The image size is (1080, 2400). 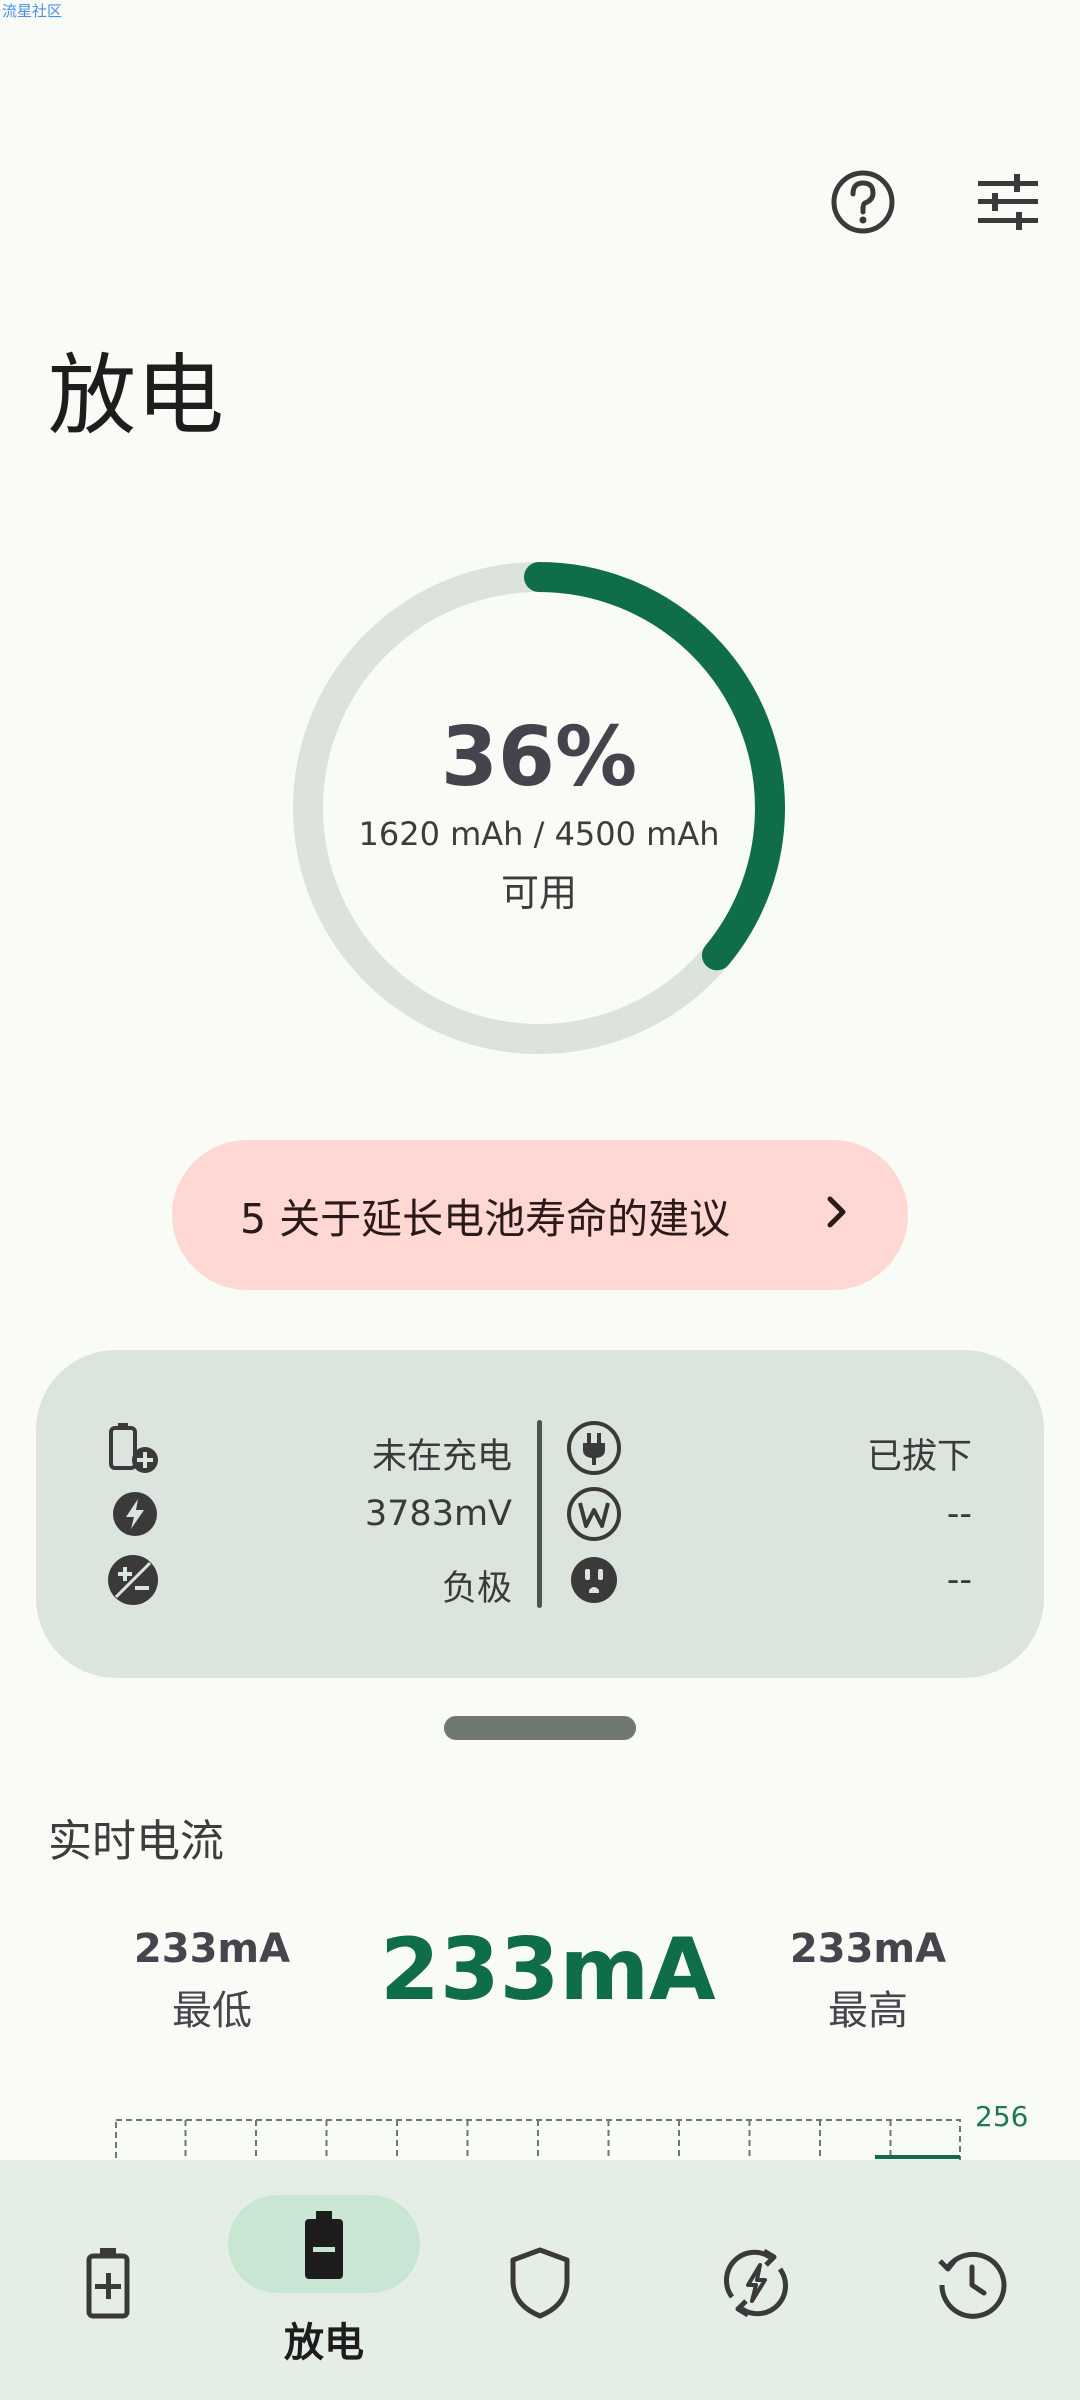 What do you see at coordinates (594, 1514) in the screenshot?
I see `watt-icon` at bounding box center [594, 1514].